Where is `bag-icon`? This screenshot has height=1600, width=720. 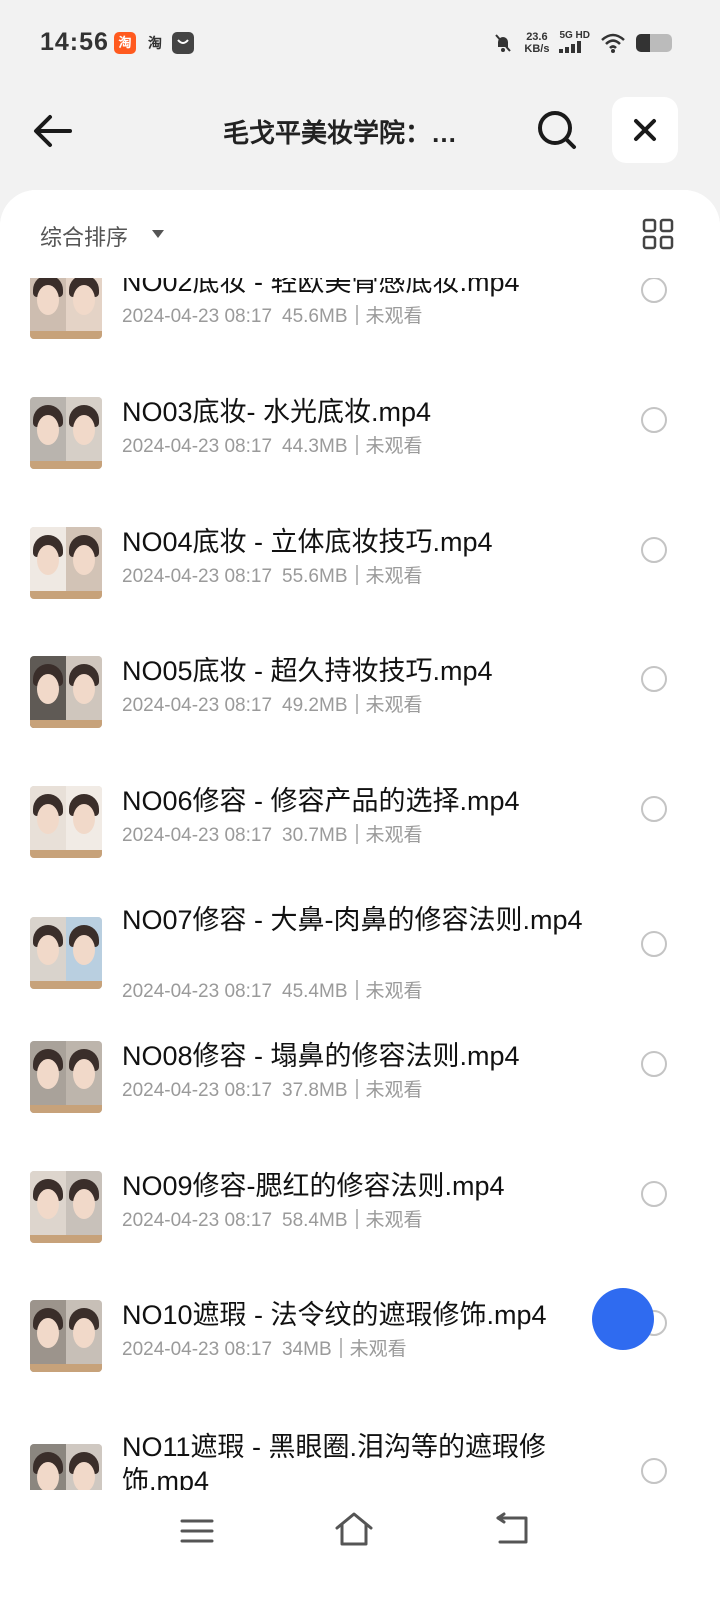
bag-icon is located at coordinates (183, 43).